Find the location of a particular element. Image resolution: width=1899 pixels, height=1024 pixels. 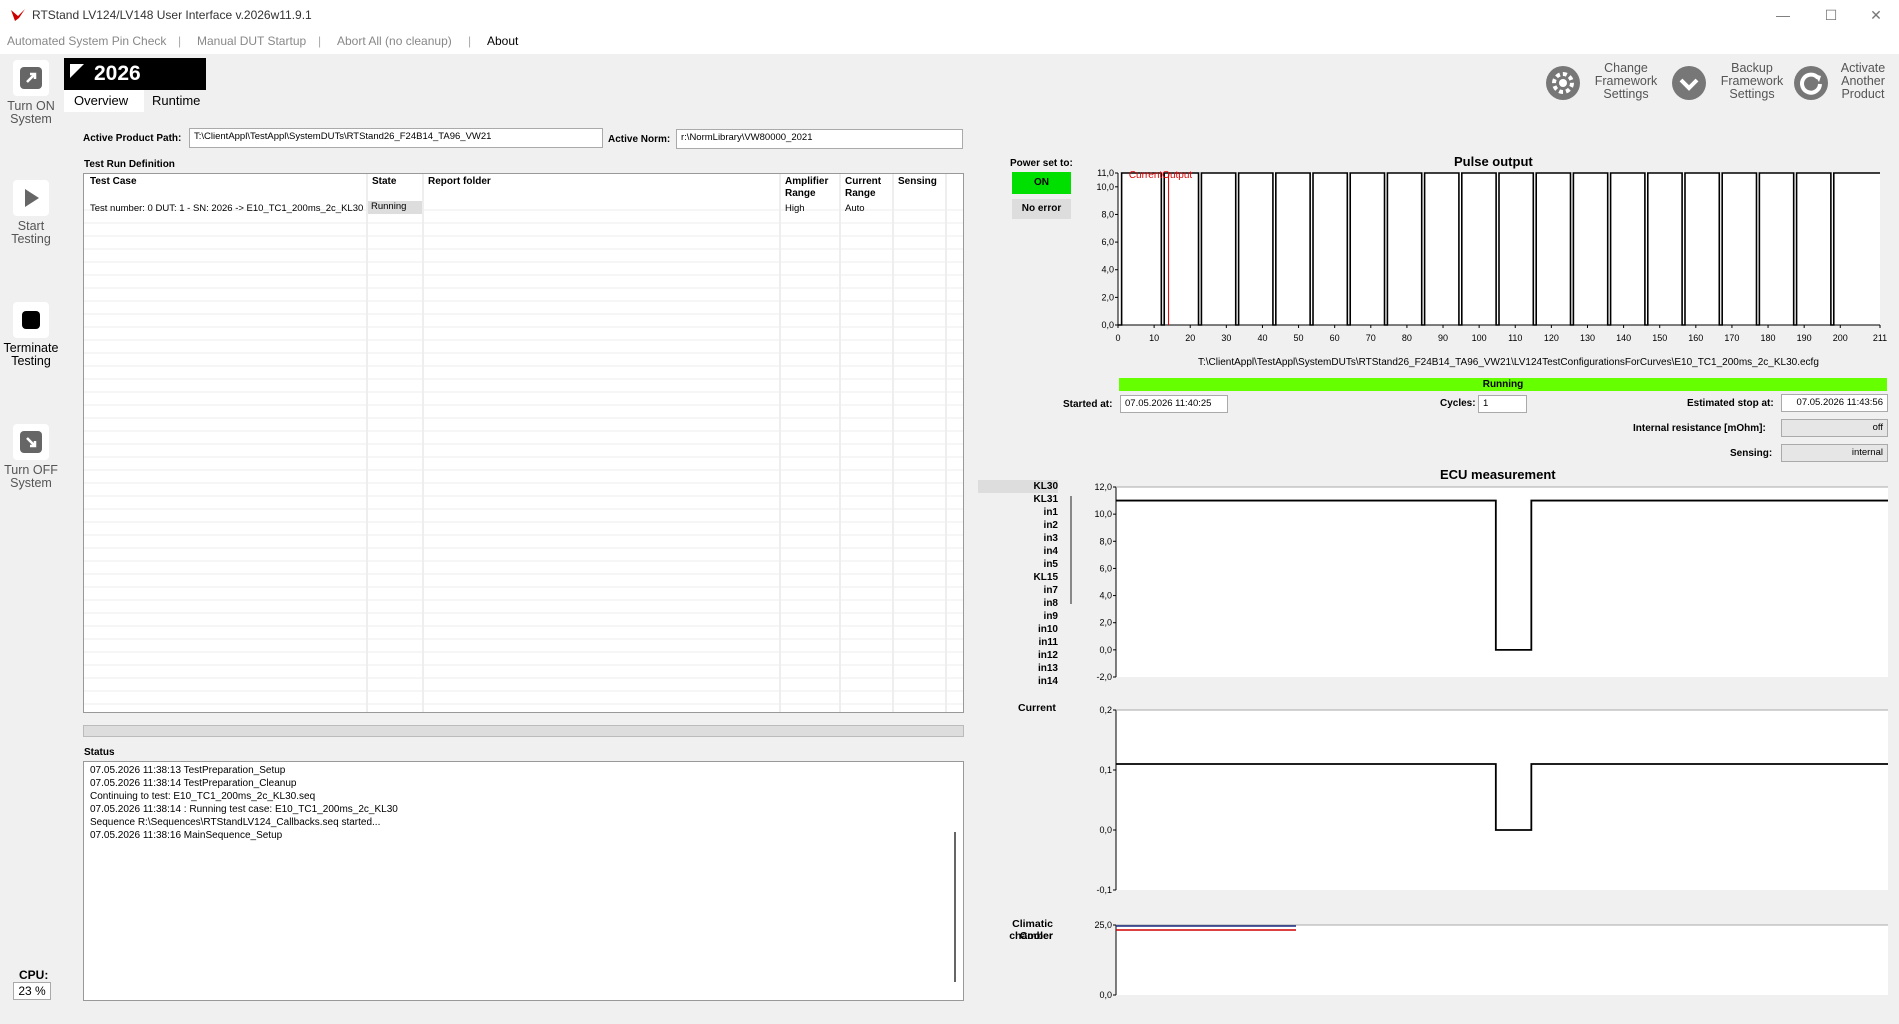

turn-off-system-button: Turn OFF System is located at coordinates (31, 457).